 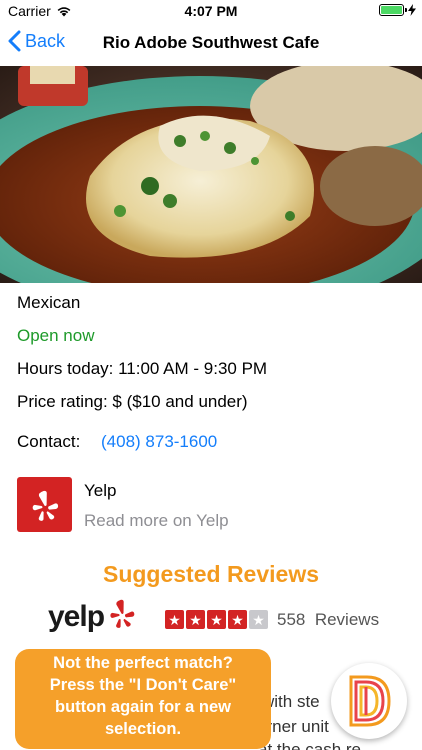 I want to click on phone-link: (408) 873-1600, so click(x=159, y=442).